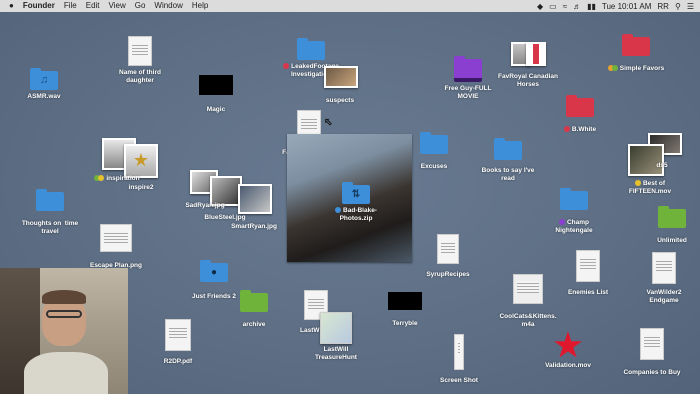 The width and height of the screenshot is (700, 394). I want to click on apple-menu-icon: ●, so click(11, 6).